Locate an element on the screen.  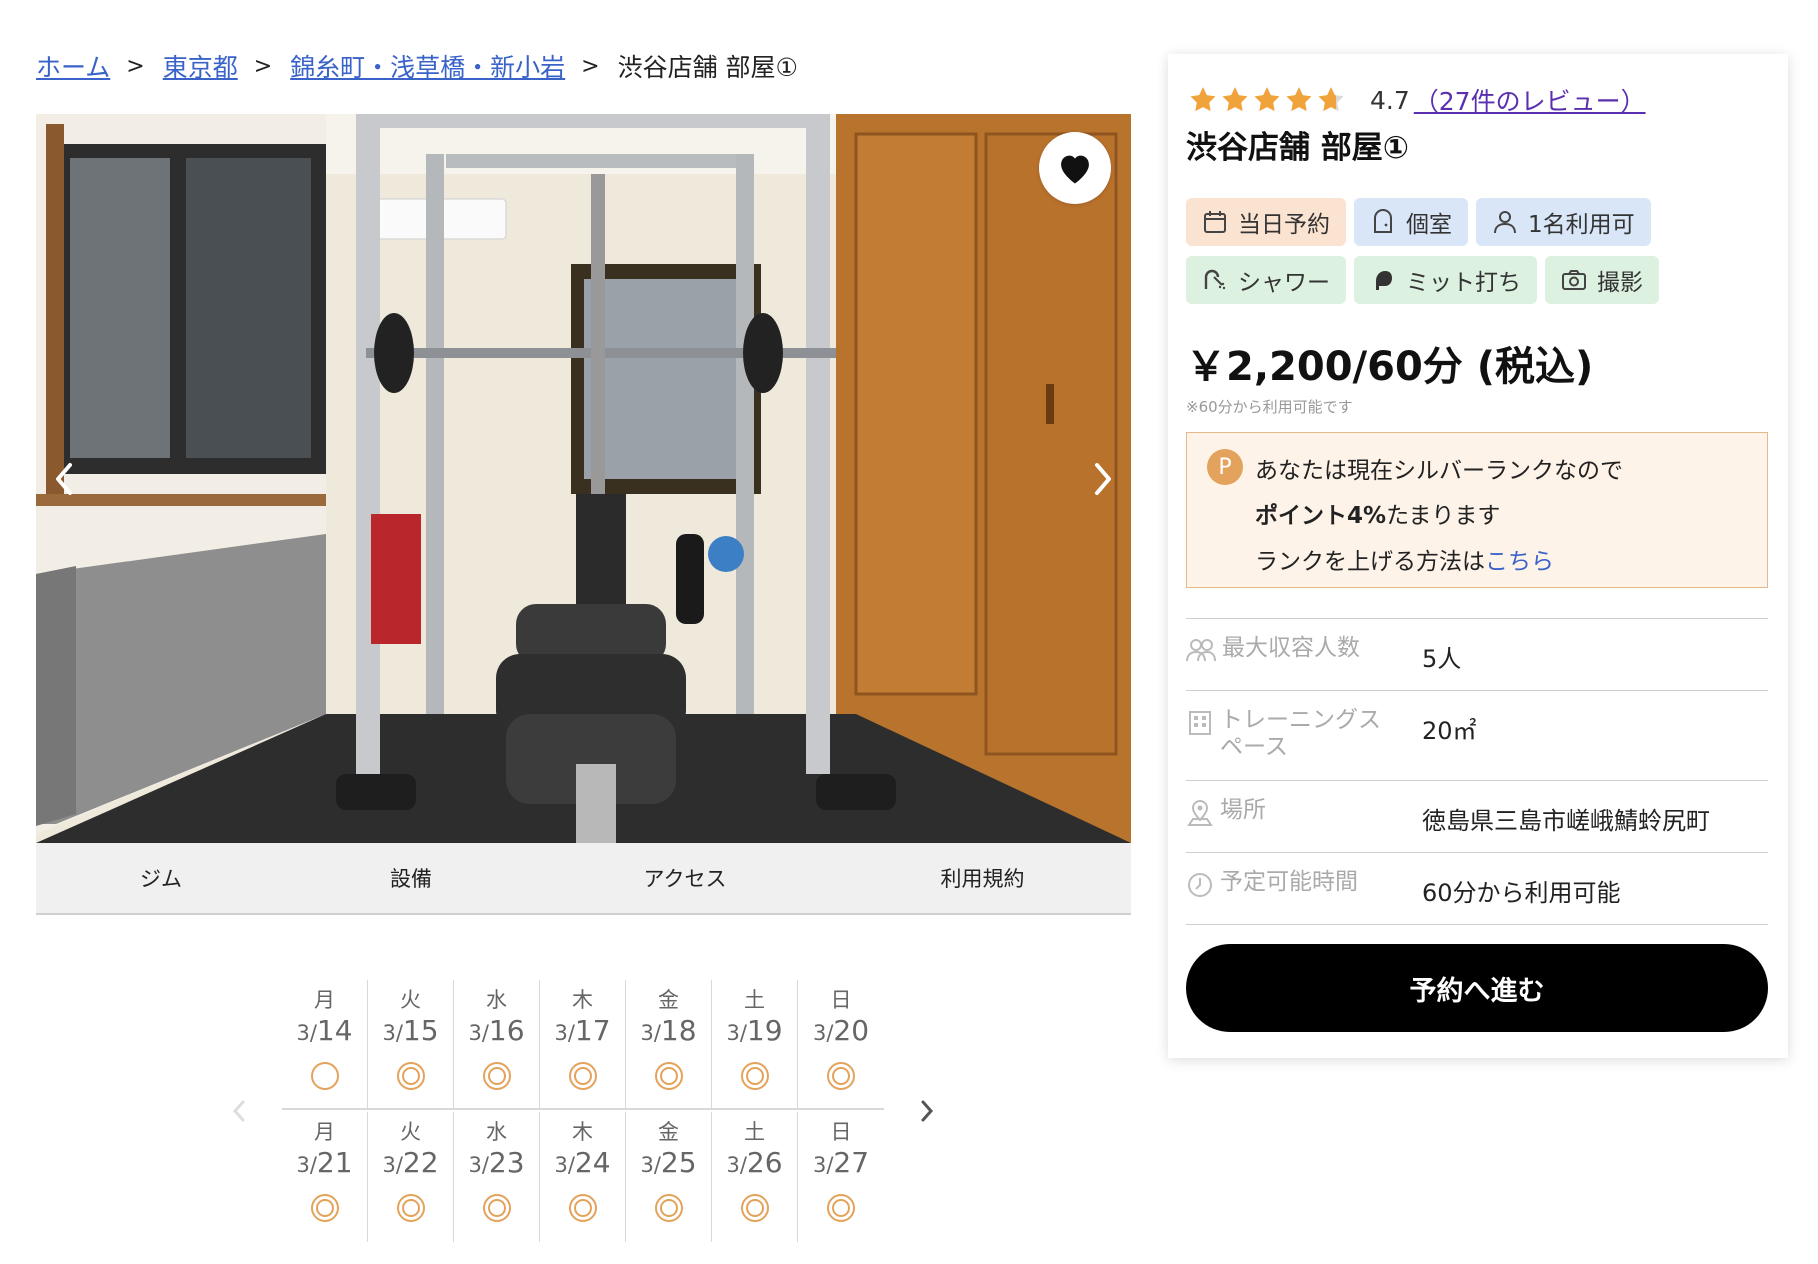
clock-icon is located at coordinates (1200, 885).